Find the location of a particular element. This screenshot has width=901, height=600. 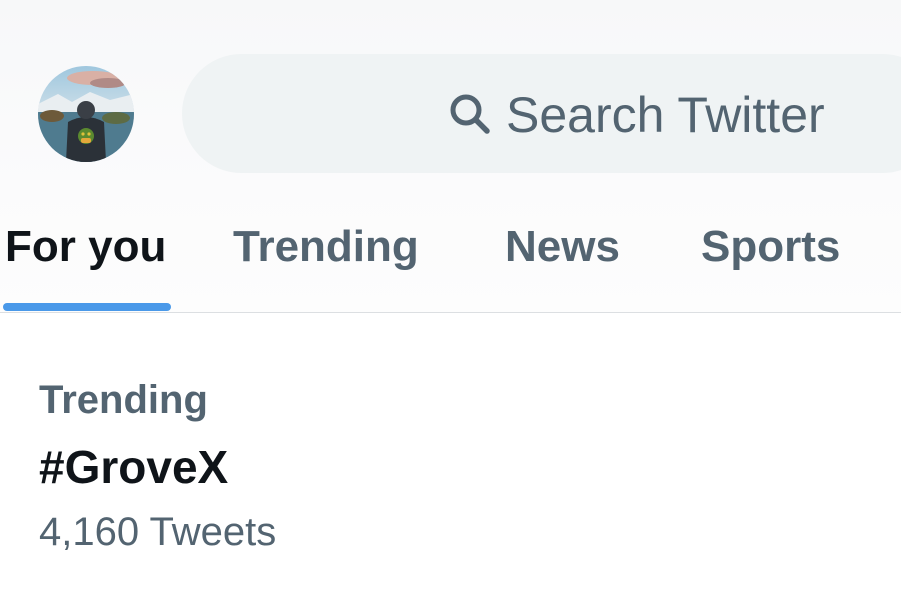

tab-trending: Trending is located at coordinates (326, 247).